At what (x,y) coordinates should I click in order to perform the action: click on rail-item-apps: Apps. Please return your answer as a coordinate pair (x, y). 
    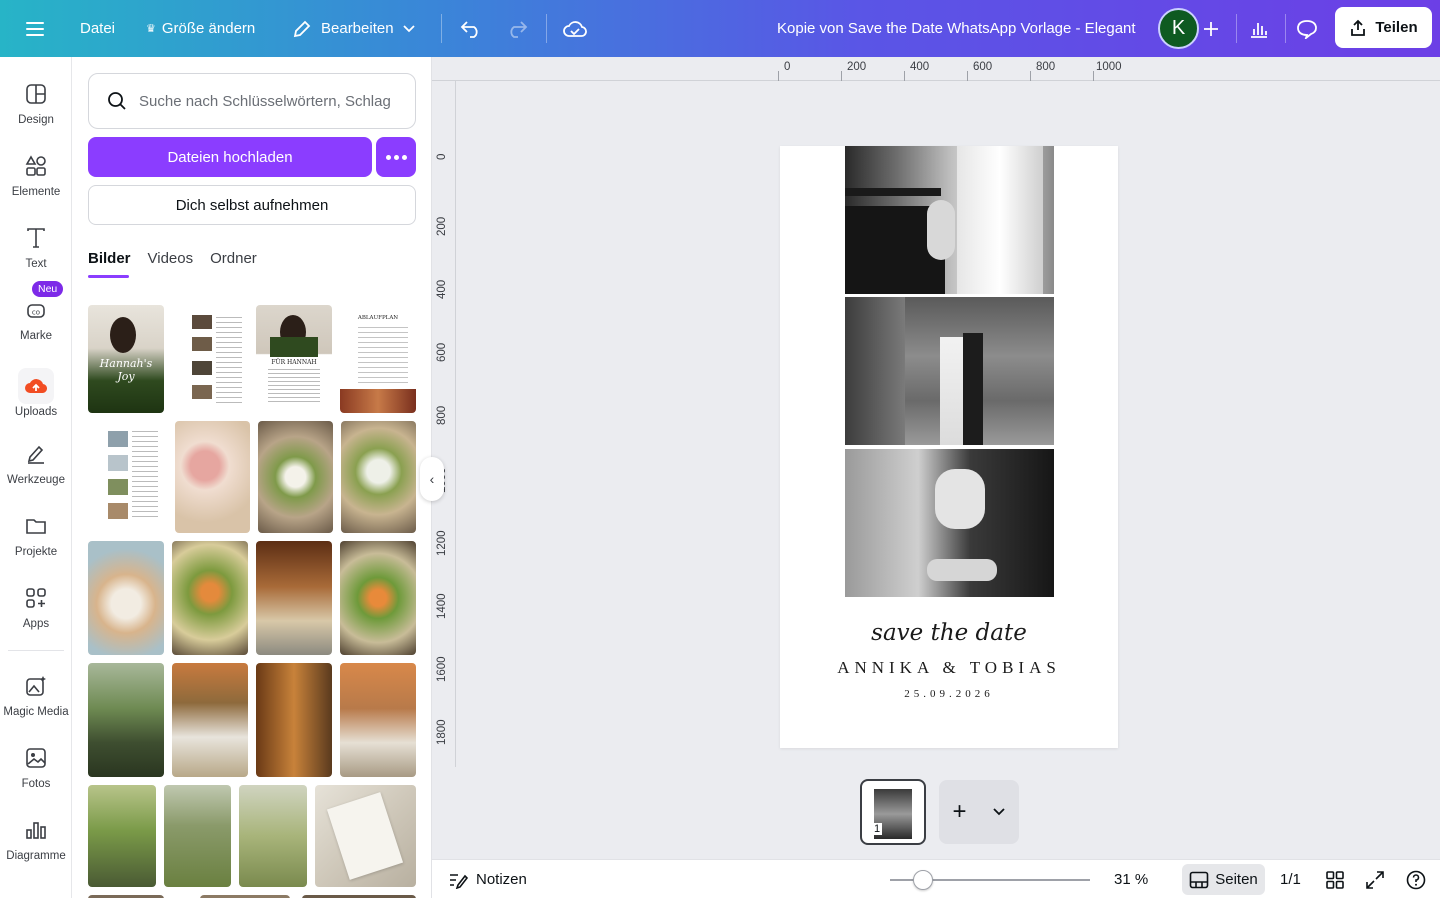
    Looking at the image, I should click on (36, 607).